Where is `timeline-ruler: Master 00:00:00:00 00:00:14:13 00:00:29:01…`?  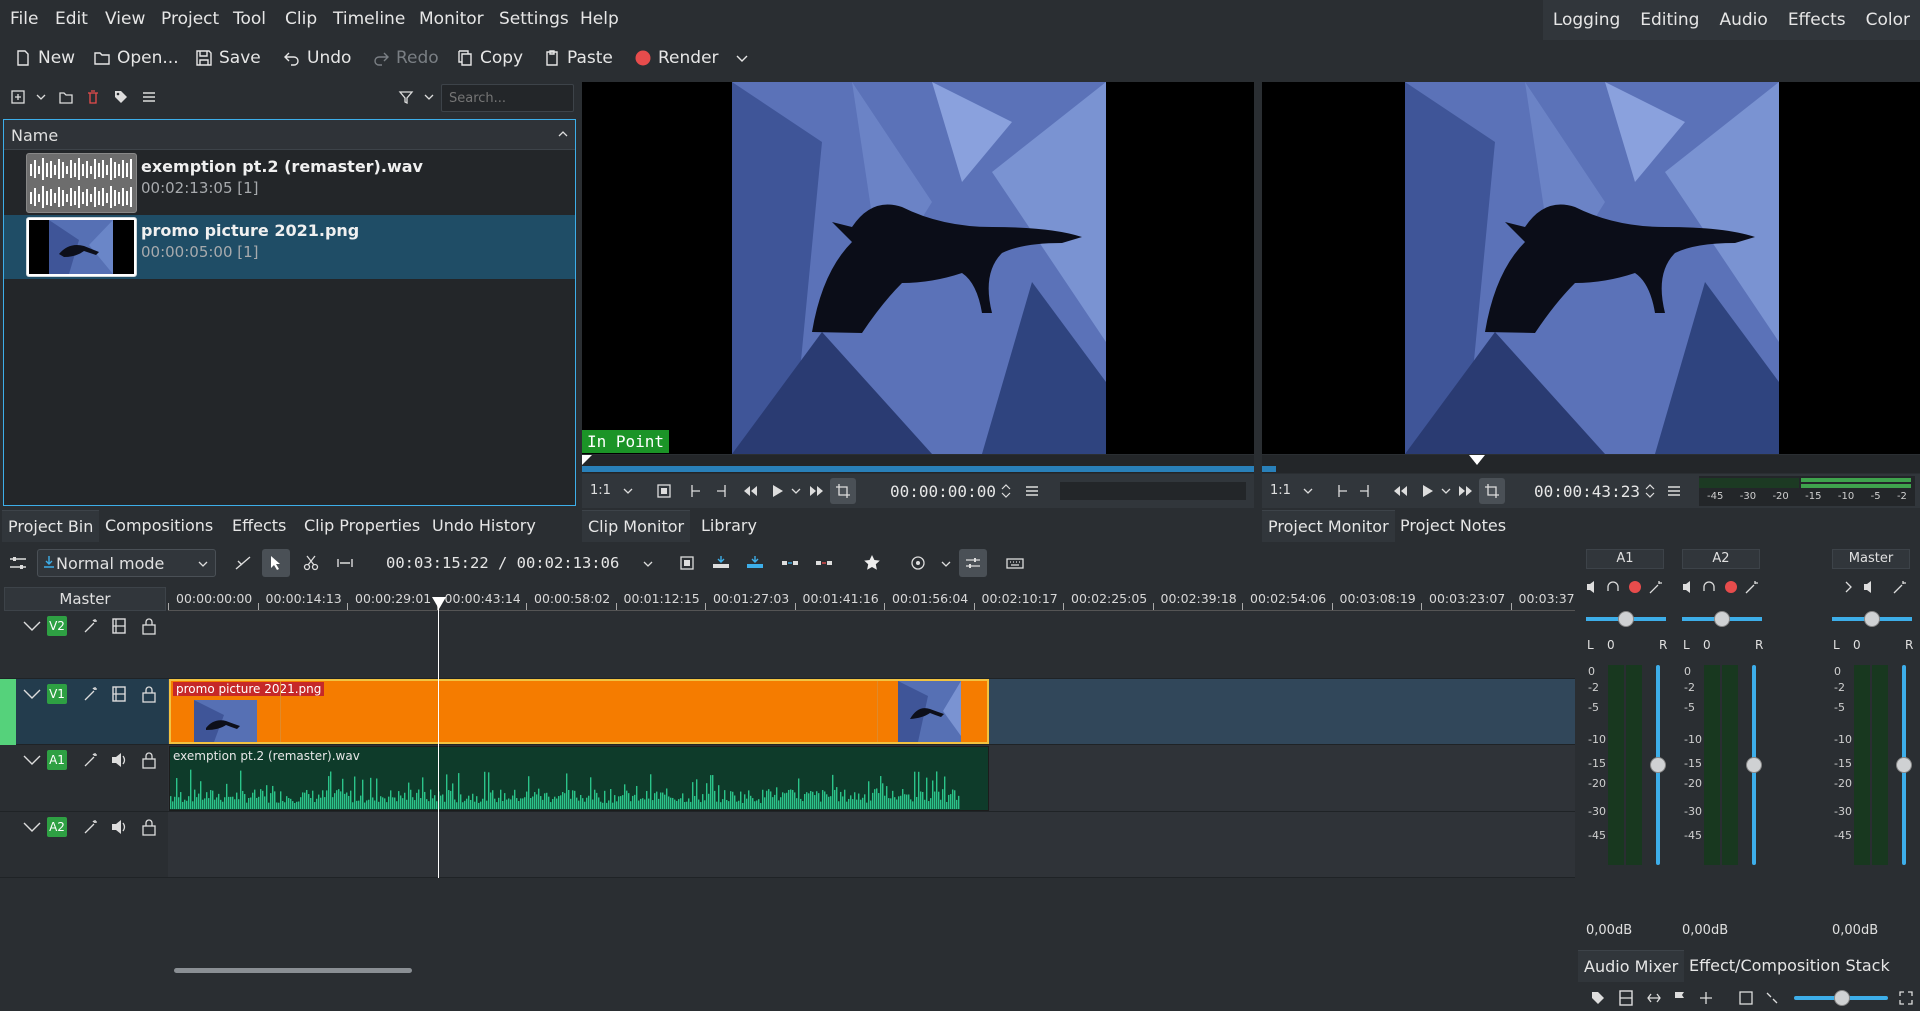 timeline-ruler: Master 00:00:00:00 00:00:14:13 00:00:29:01… is located at coordinates (793, 598).